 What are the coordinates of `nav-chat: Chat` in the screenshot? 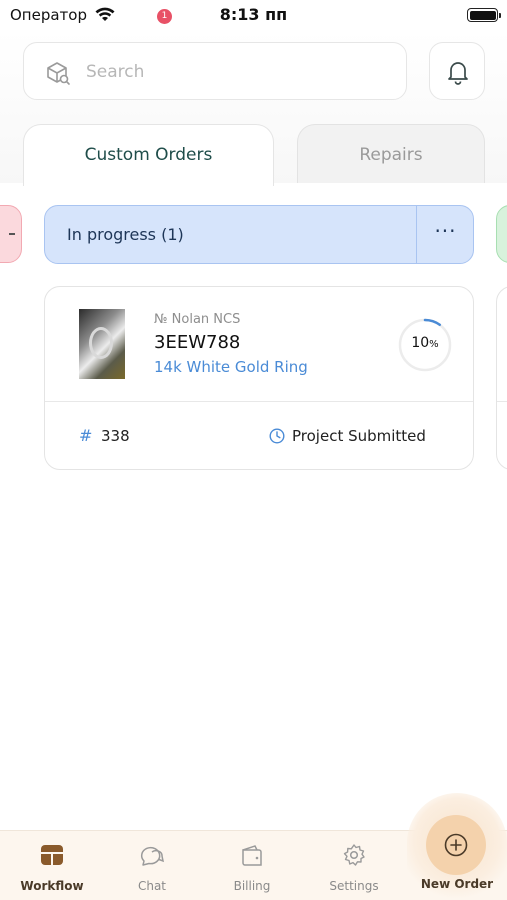 It's located at (152, 865).